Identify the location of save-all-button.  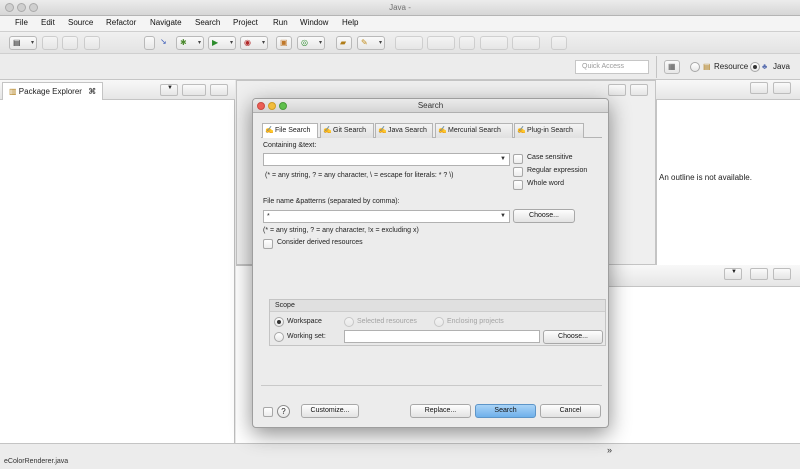
(70, 43).